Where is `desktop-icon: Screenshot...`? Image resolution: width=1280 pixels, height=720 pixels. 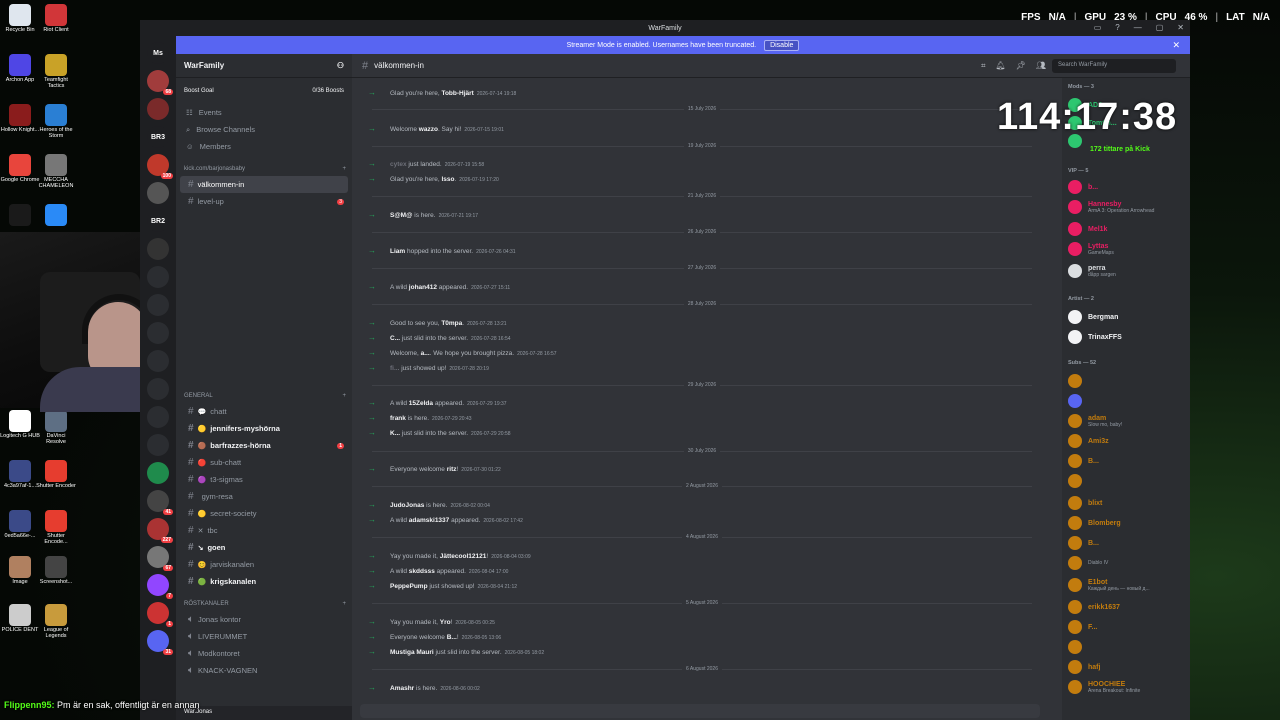 desktop-icon: Screenshot... is located at coordinates (56, 570).